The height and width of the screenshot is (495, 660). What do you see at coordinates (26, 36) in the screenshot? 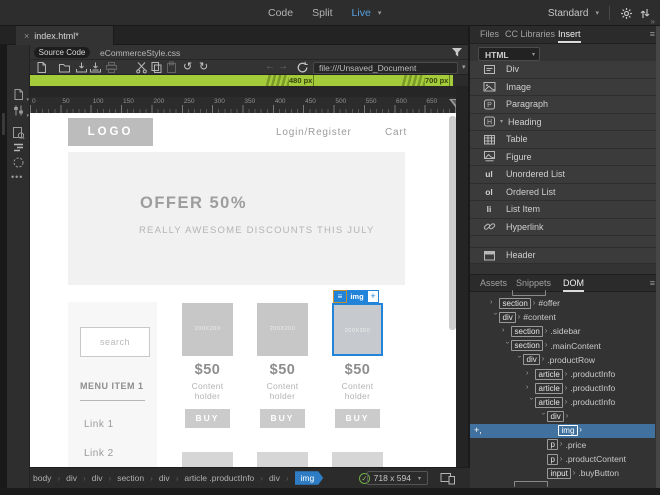
I see `close-tab-icon: ×` at bounding box center [26, 36].